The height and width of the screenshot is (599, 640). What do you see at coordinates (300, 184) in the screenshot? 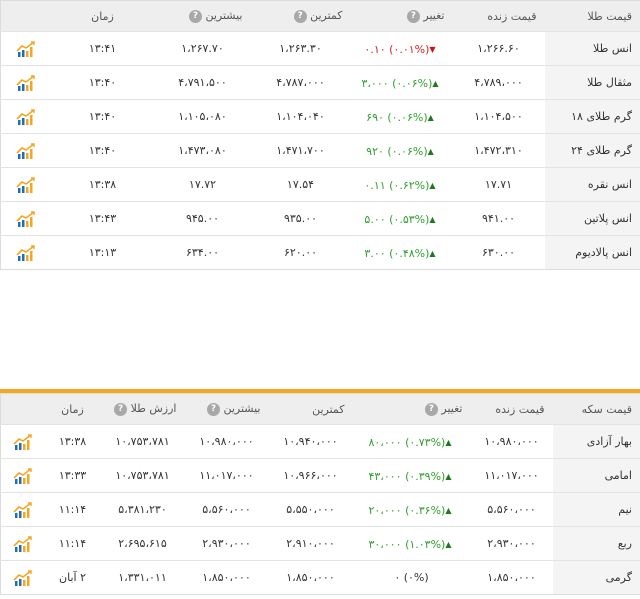
I see `low-price: ۱۷.۵۴` at bounding box center [300, 184].